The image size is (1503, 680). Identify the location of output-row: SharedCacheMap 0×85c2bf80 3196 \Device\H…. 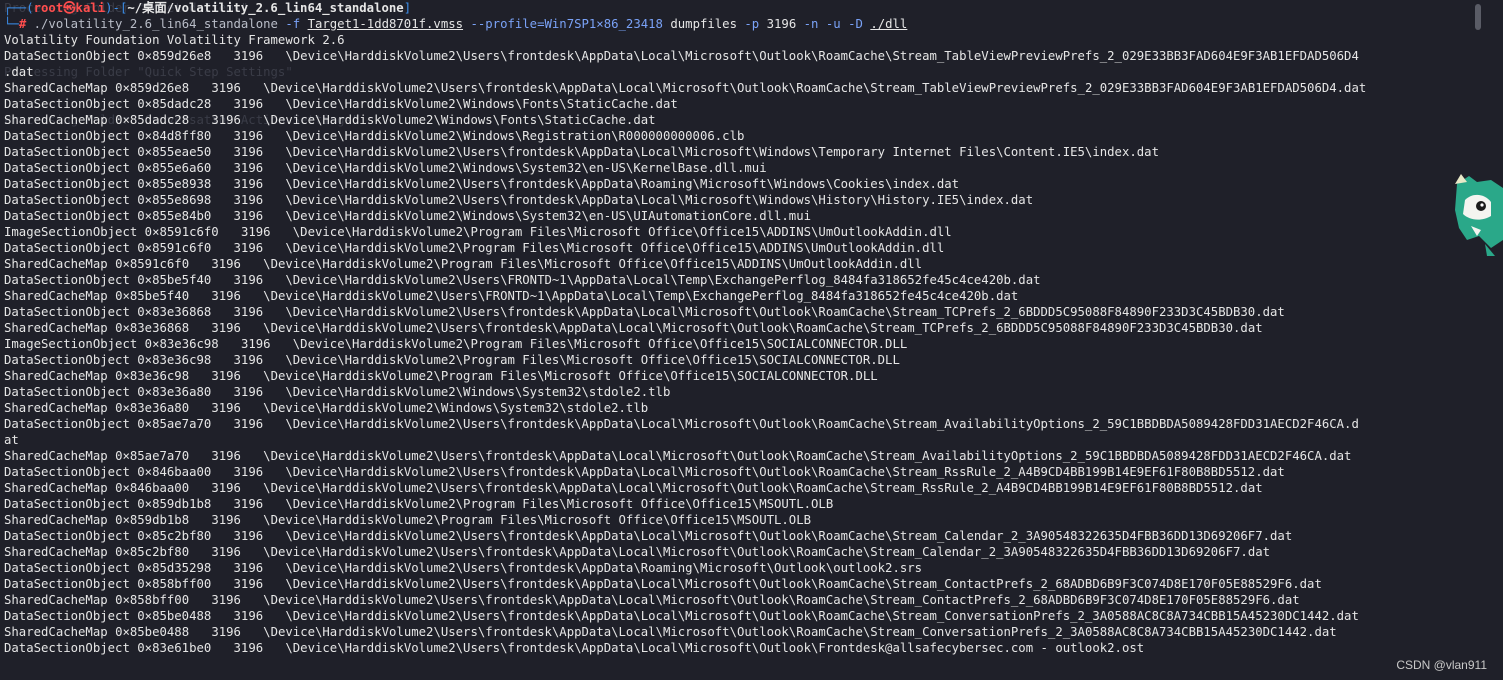
(733, 552).